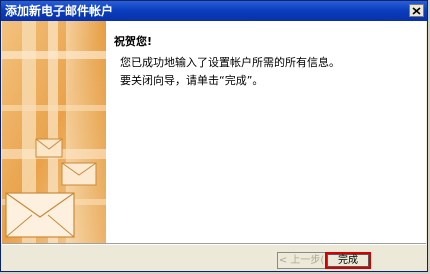 The height and width of the screenshot is (274, 430). Describe the element at coordinates (214, 244) in the screenshot. I see `footer-divider` at that location.